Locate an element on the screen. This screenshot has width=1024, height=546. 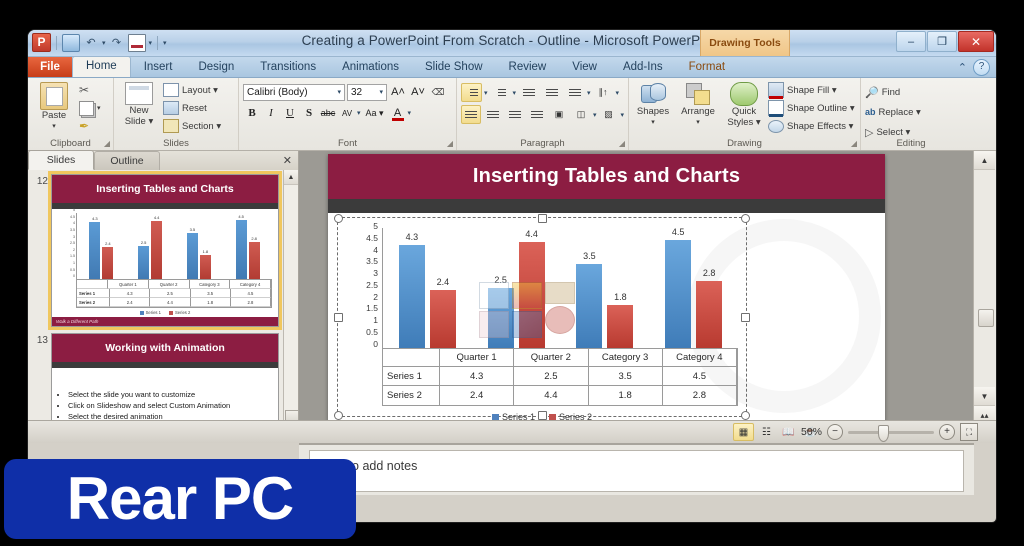
increase-font-size-button: A˄ is located at coordinates (398, 92).